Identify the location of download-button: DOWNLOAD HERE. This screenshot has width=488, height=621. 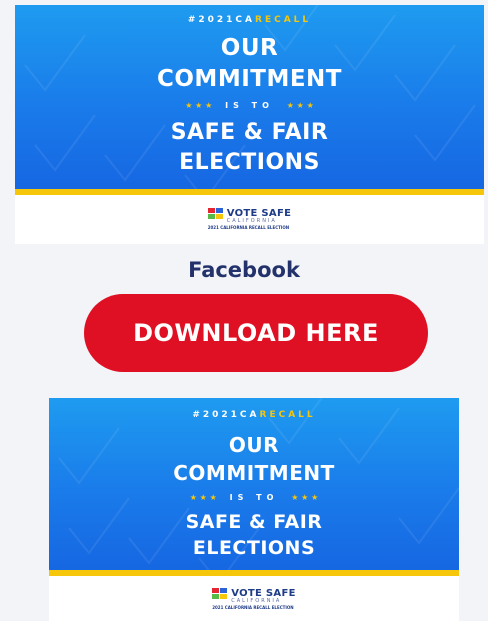
(256, 333).